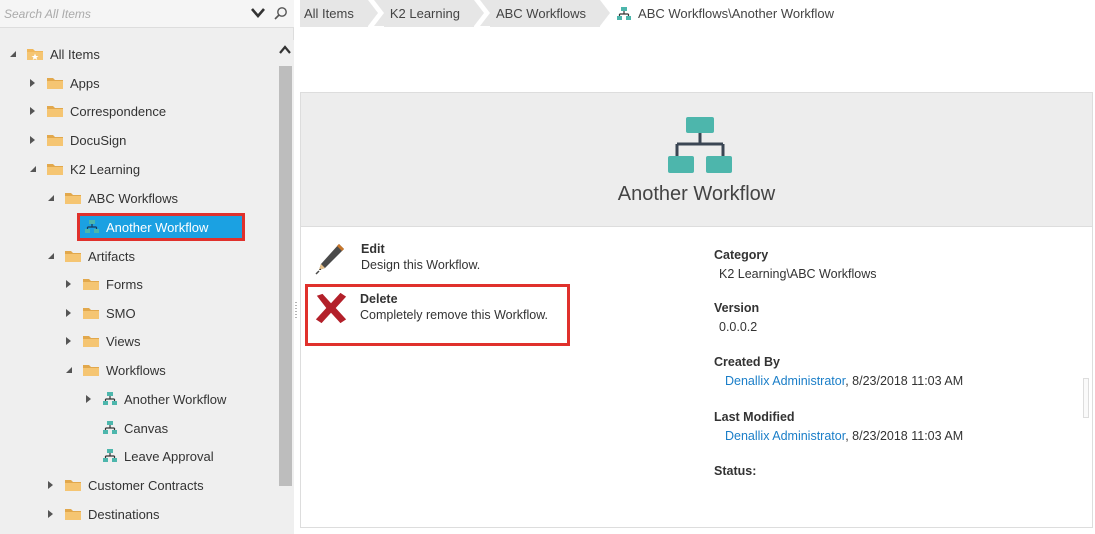 The height and width of the screenshot is (534, 1095). What do you see at coordinates (1086, 398) in the screenshot?
I see `card-scrollbar` at bounding box center [1086, 398].